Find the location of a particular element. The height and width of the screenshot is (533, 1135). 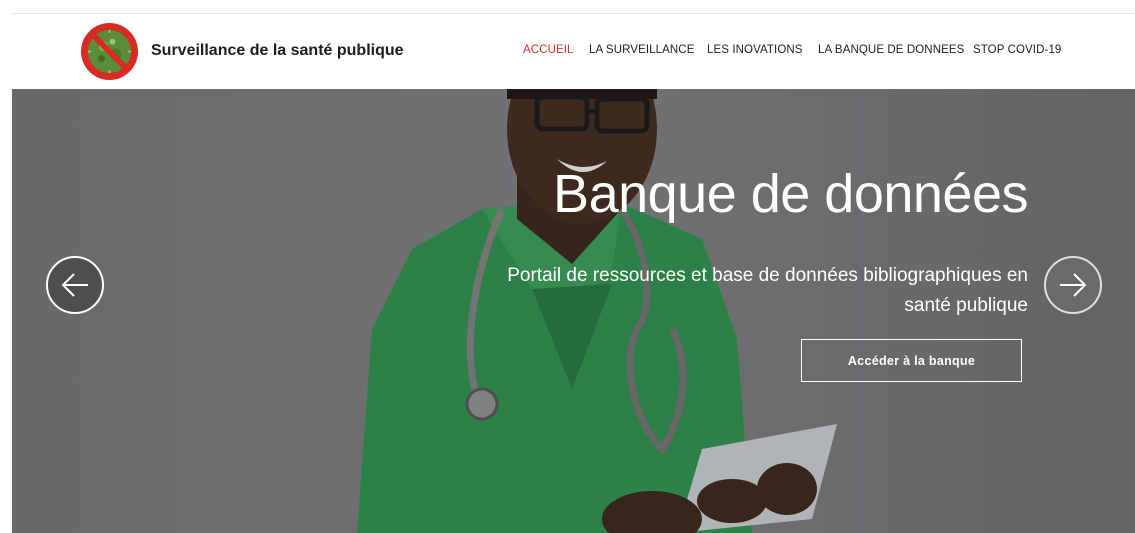

carousel-prev-button is located at coordinates (75, 285).